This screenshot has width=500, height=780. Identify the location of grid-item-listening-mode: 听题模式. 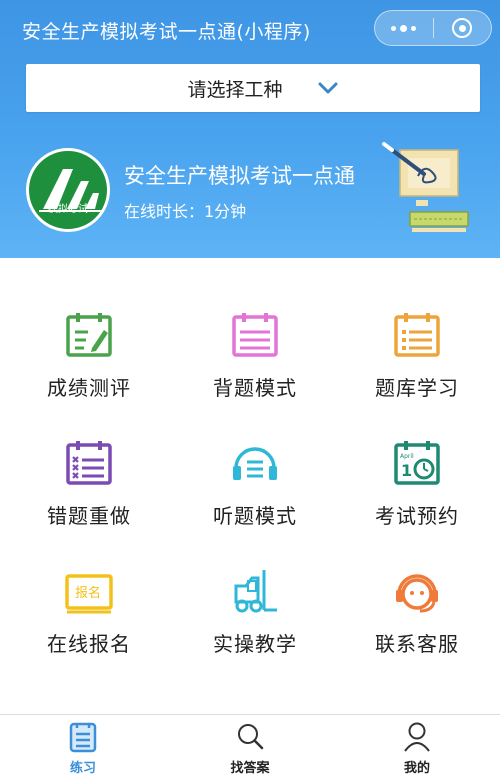
(255, 483).